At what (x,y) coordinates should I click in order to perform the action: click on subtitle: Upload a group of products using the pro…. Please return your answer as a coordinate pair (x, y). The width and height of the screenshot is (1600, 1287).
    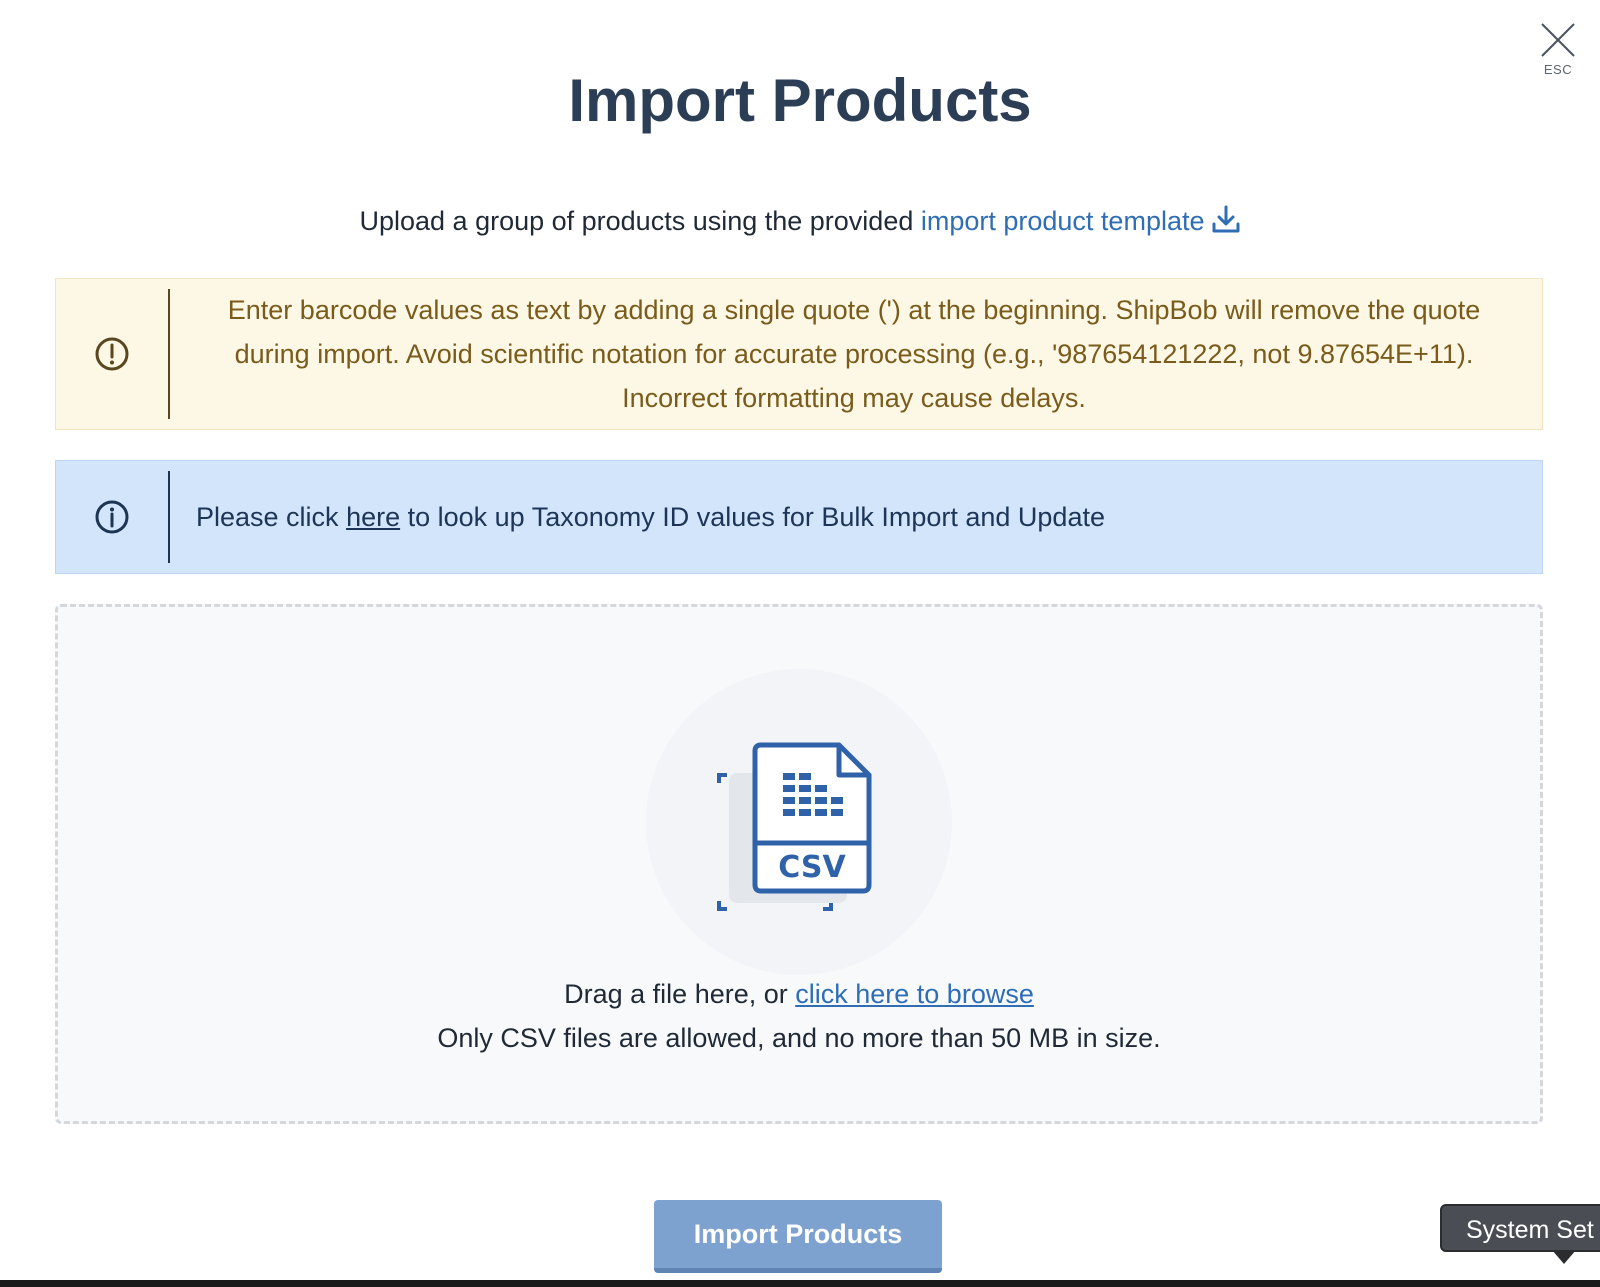
    Looking at the image, I should click on (800, 222).